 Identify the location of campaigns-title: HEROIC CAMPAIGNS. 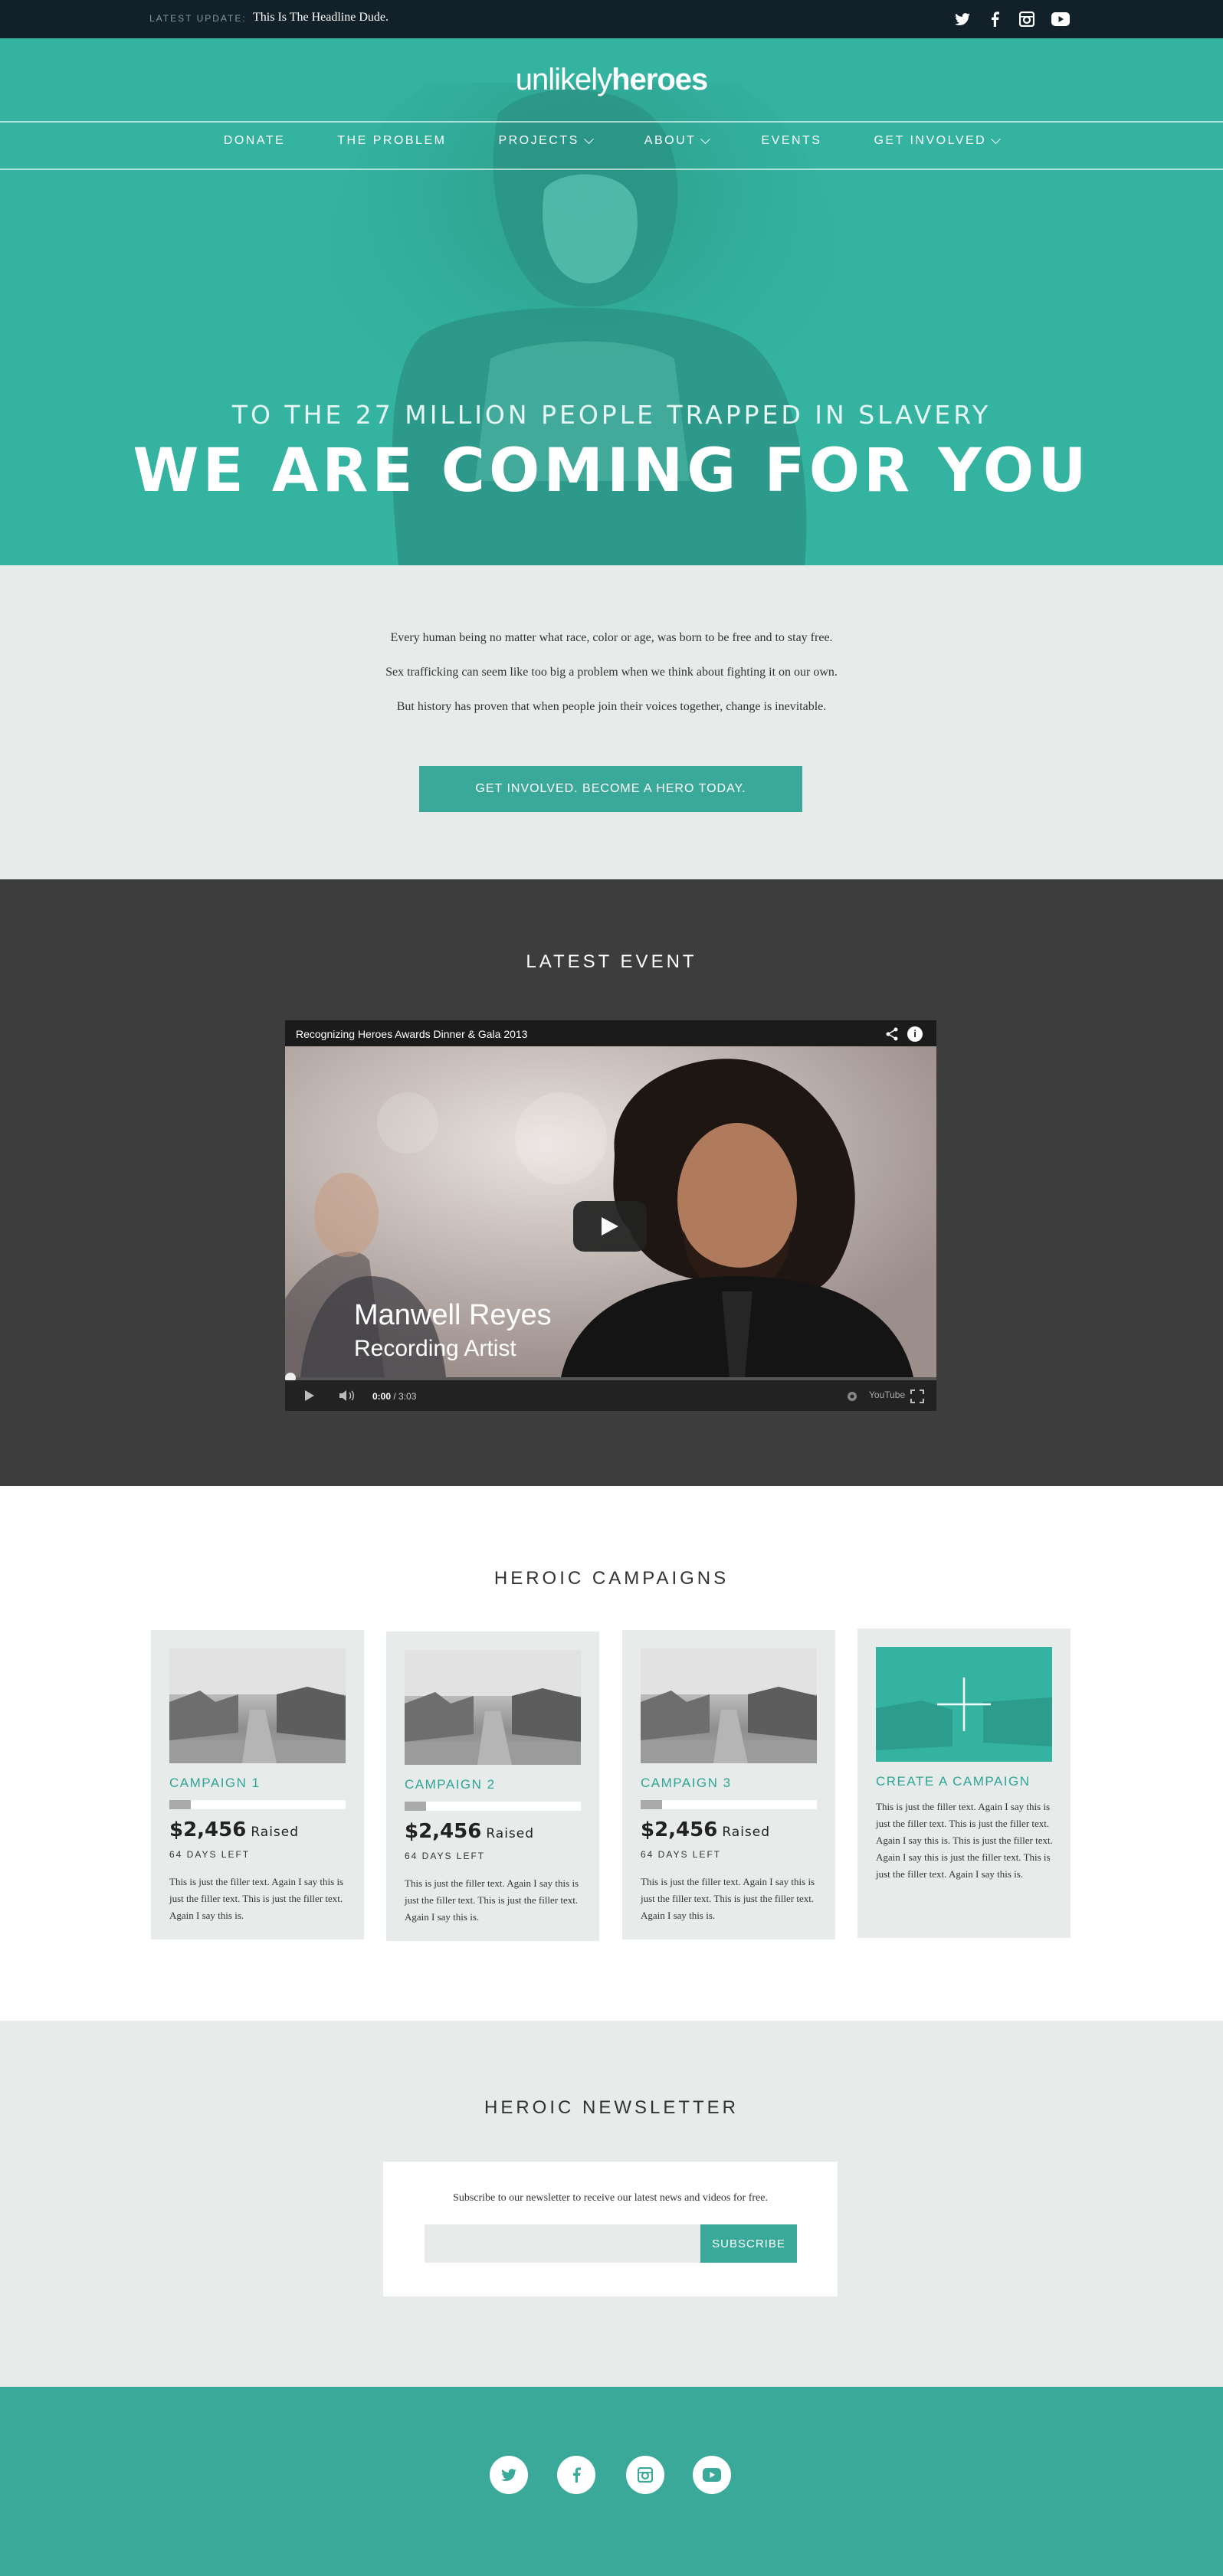
(611, 1578).